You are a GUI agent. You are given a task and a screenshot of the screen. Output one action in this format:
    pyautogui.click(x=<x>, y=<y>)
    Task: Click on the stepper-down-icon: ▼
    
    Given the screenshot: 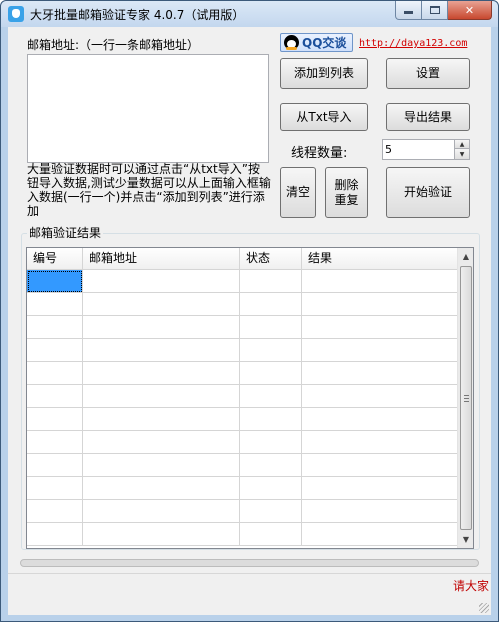 What is the action you would take?
    pyautogui.click(x=461, y=154)
    